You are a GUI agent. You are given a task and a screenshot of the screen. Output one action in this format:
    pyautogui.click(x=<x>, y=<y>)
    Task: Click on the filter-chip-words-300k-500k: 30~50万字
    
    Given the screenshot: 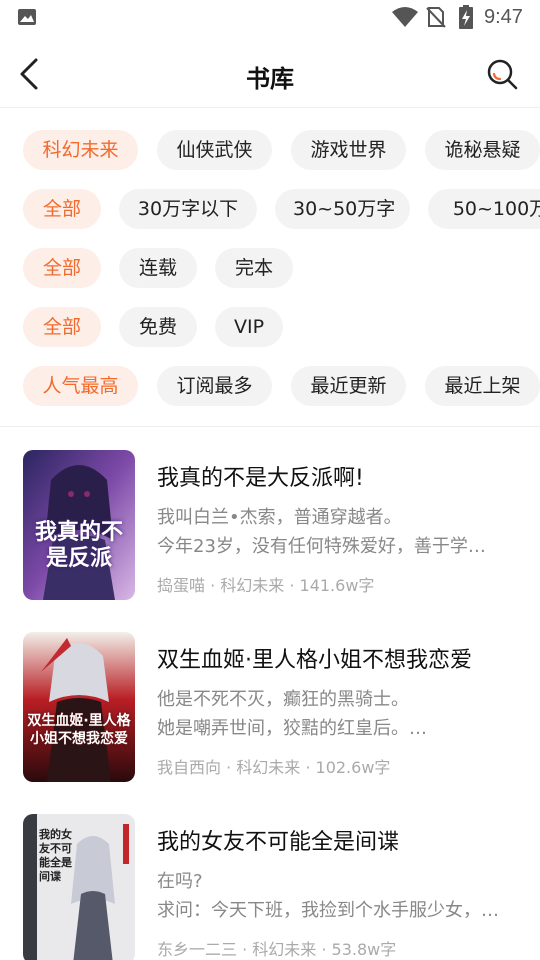 What is the action you would take?
    pyautogui.click(x=342, y=209)
    